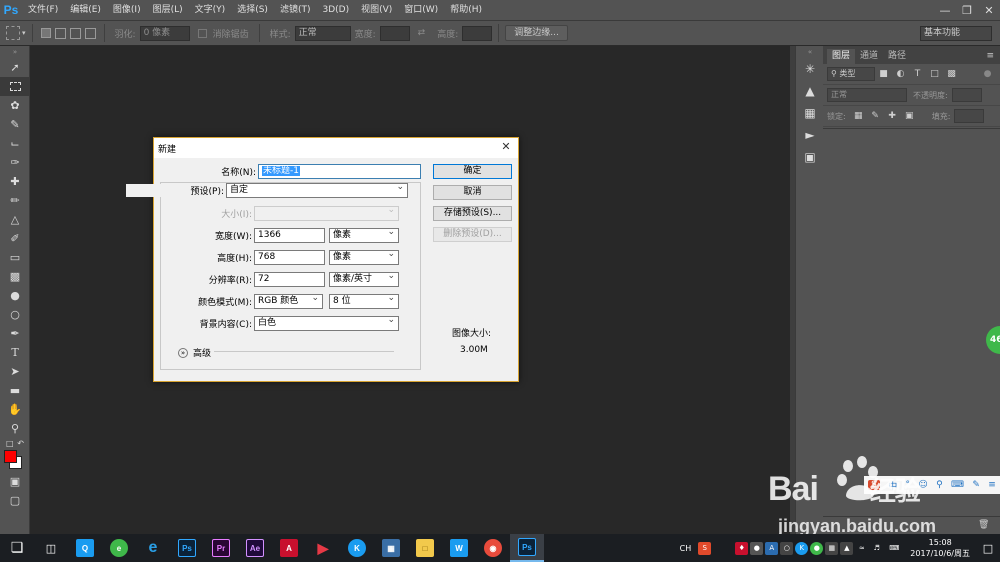 The width and height of the screenshot is (1000, 562). I want to click on menu-filter: 滤镜(T), so click(295, 10).